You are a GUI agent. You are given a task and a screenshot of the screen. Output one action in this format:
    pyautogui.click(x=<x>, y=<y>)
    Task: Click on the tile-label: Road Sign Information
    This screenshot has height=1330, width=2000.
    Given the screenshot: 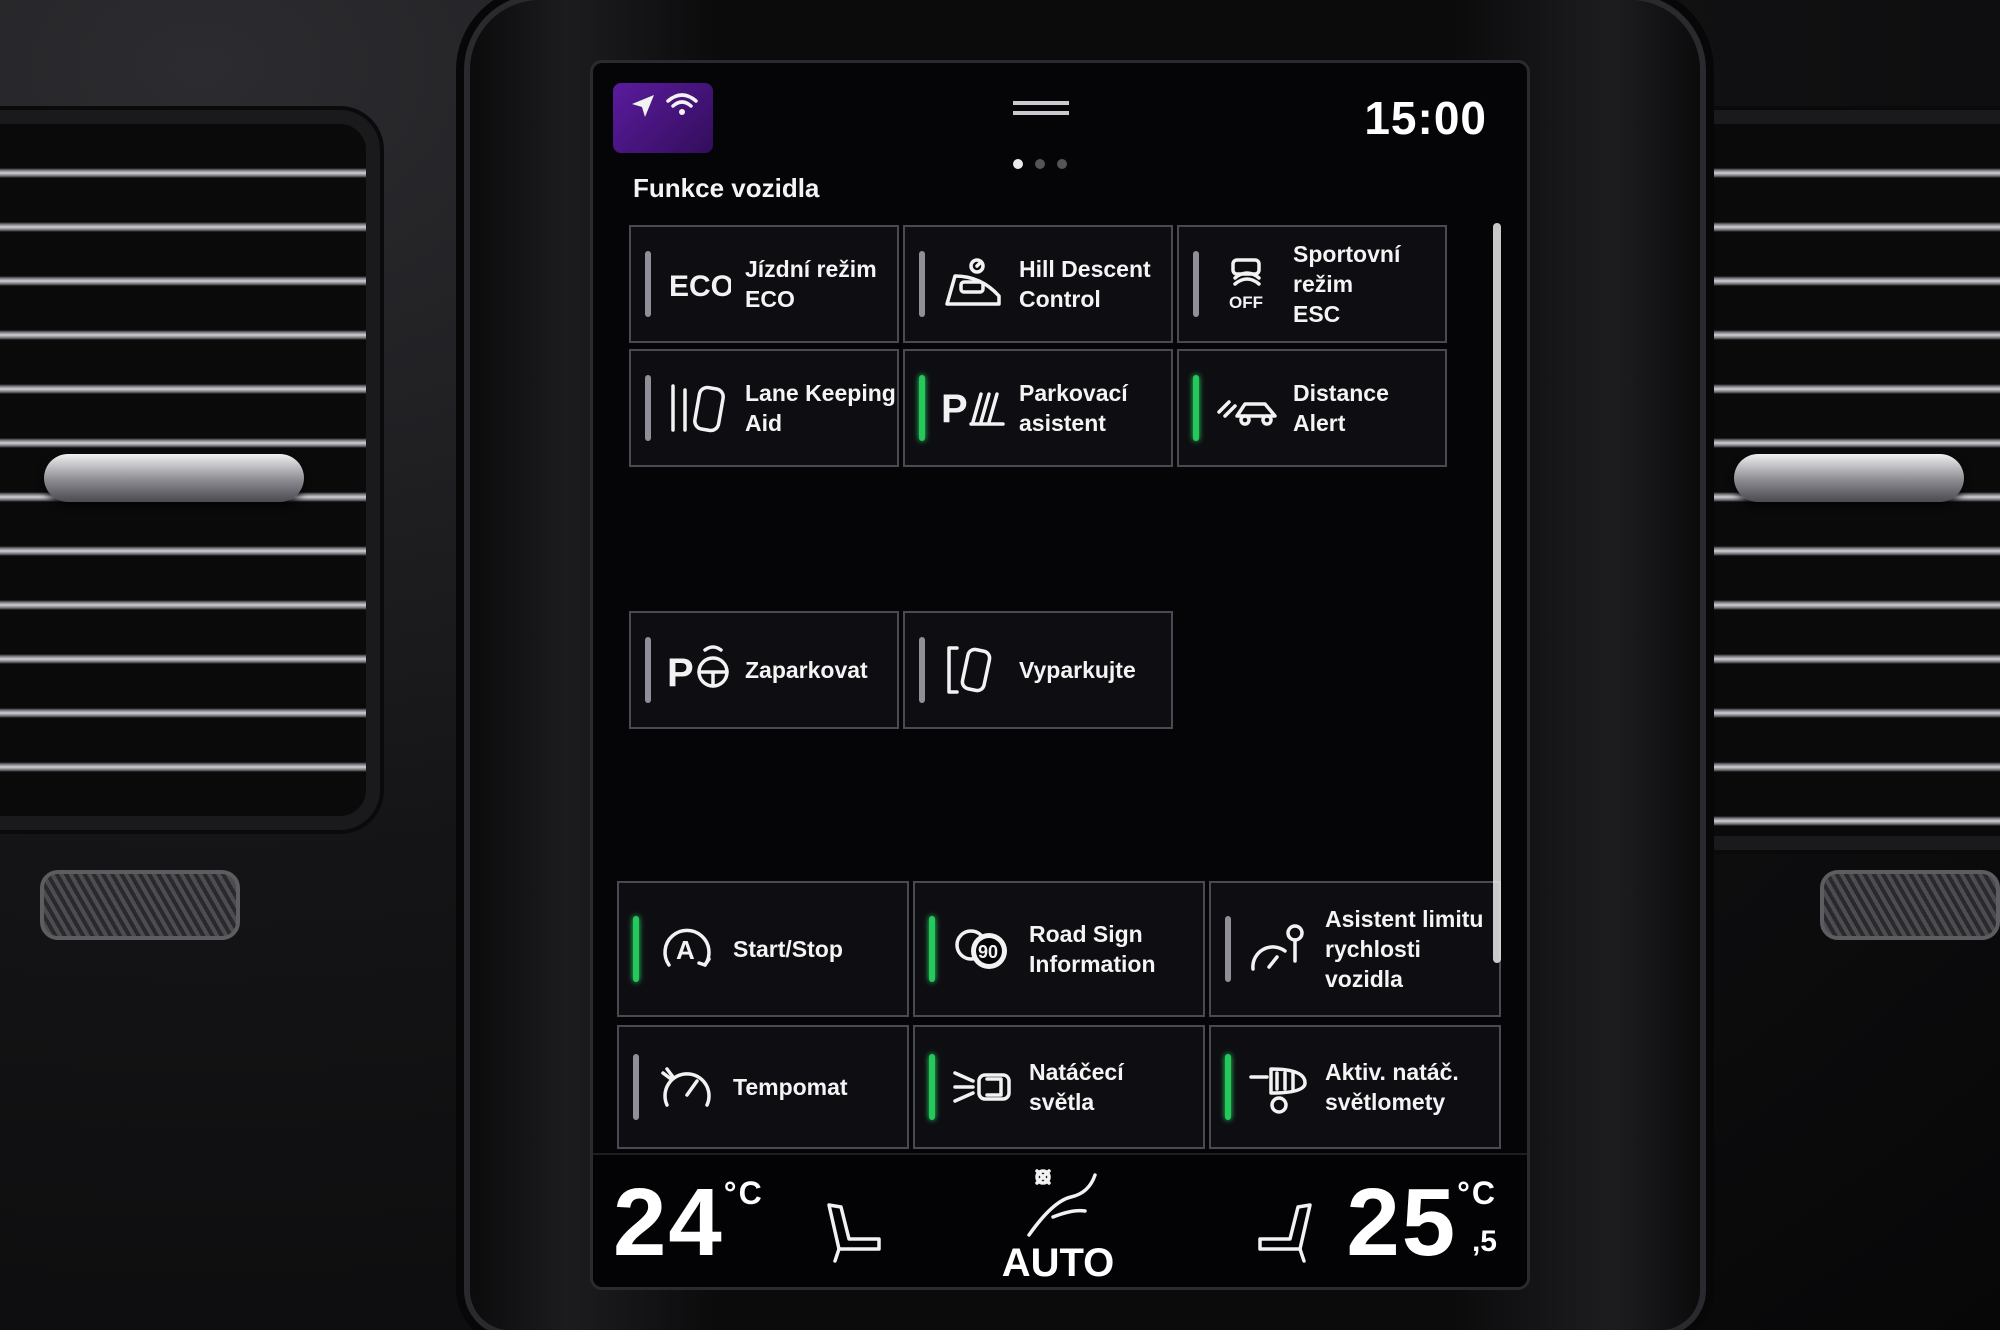 What is the action you would take?
    pyautogui.click(x=1092, y=949)
    